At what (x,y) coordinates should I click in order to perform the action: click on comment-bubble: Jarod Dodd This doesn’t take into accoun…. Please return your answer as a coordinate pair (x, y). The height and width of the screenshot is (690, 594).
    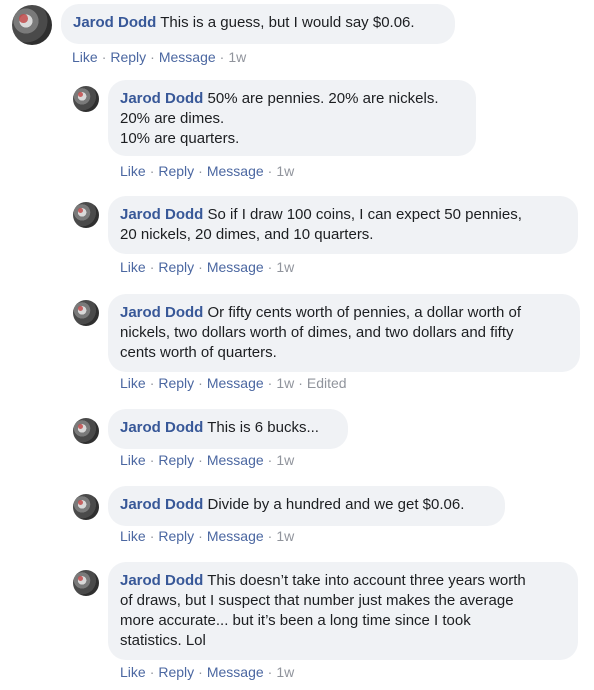
    Looking at the image, I should click on (343, 611).